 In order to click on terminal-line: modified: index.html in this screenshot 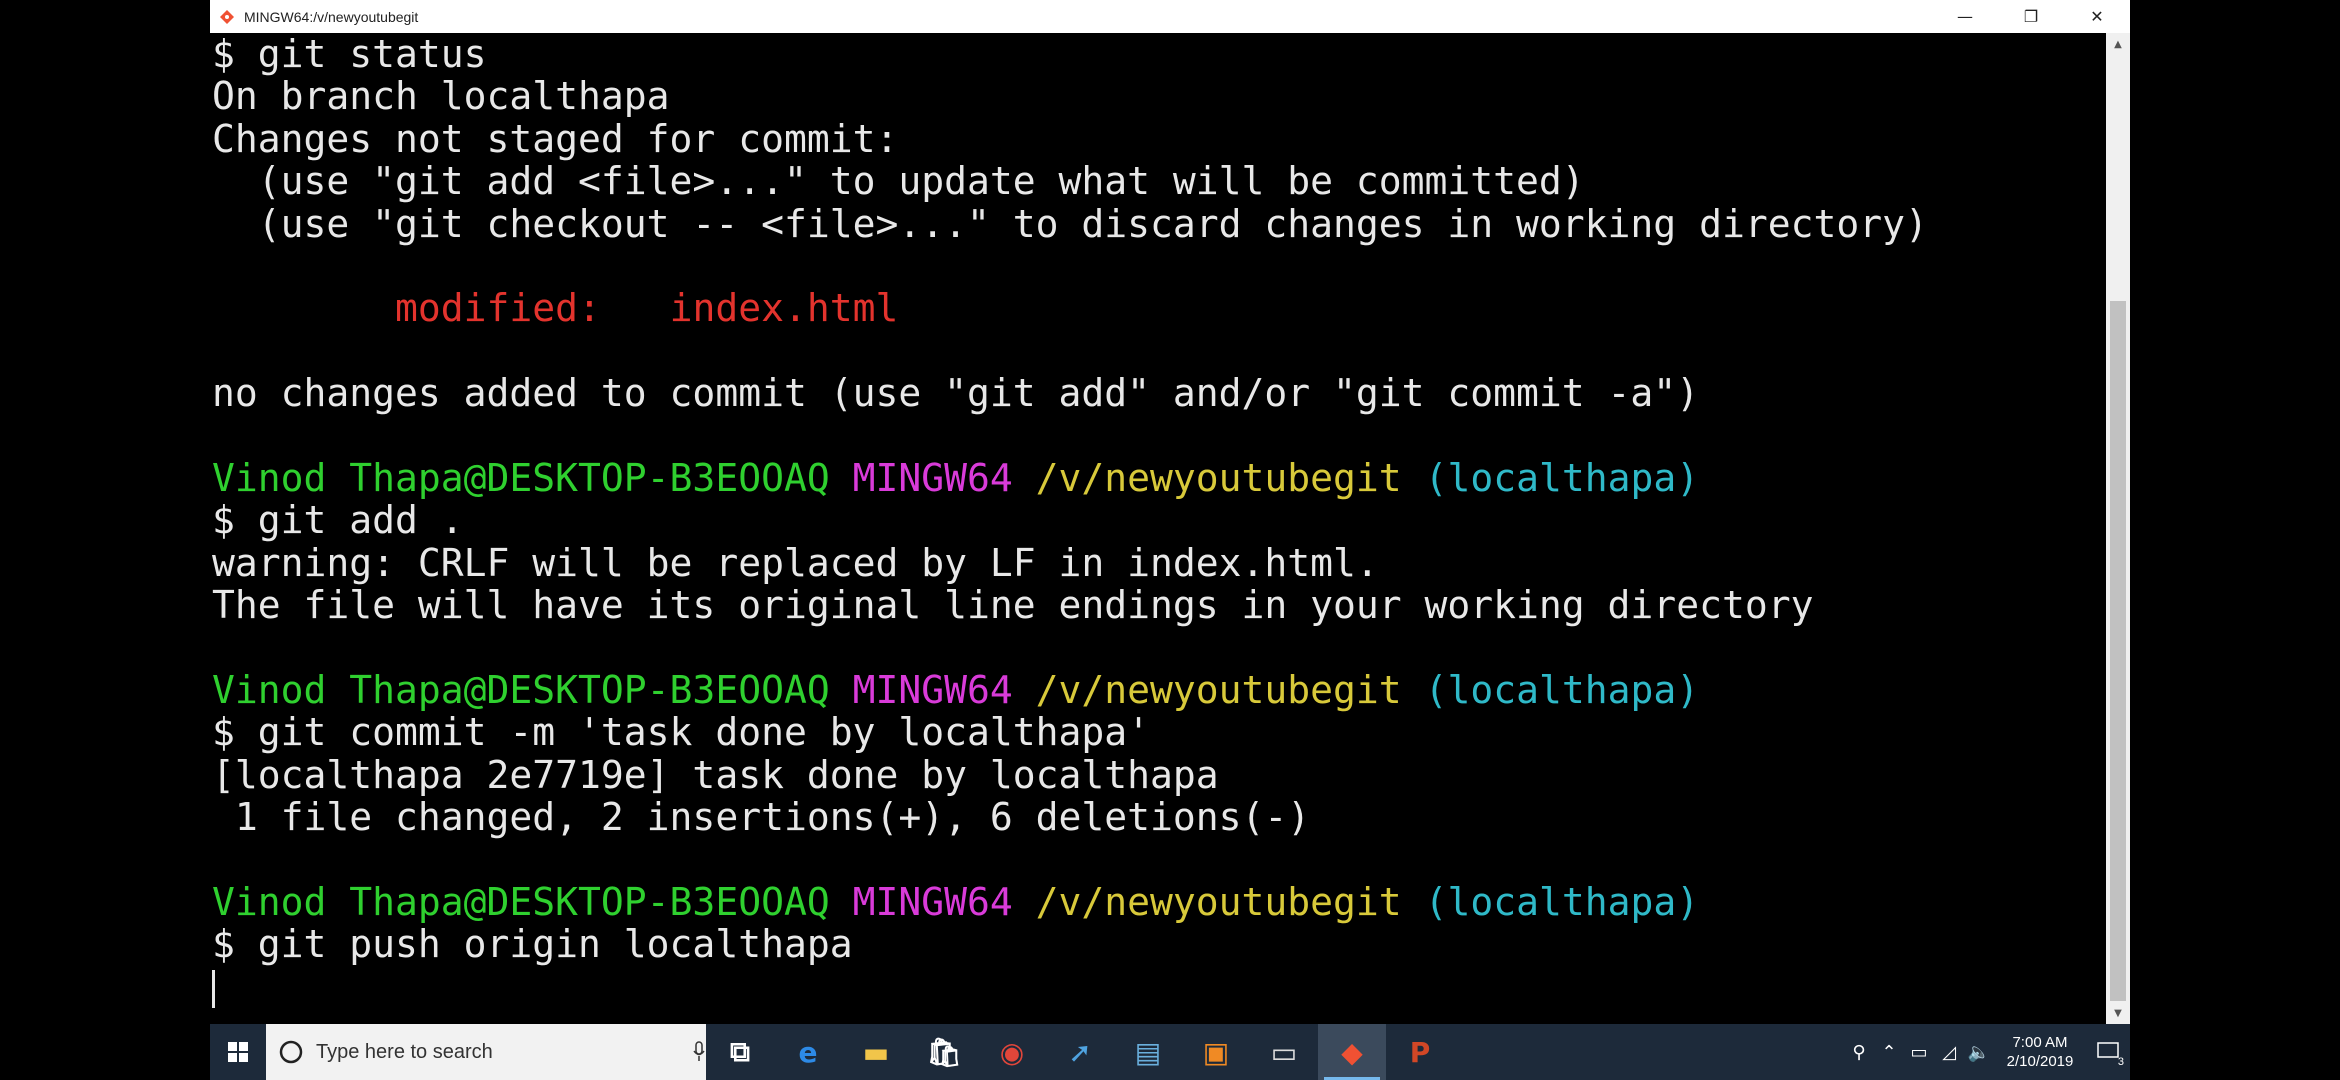, I will do `click(1159, 308)`.